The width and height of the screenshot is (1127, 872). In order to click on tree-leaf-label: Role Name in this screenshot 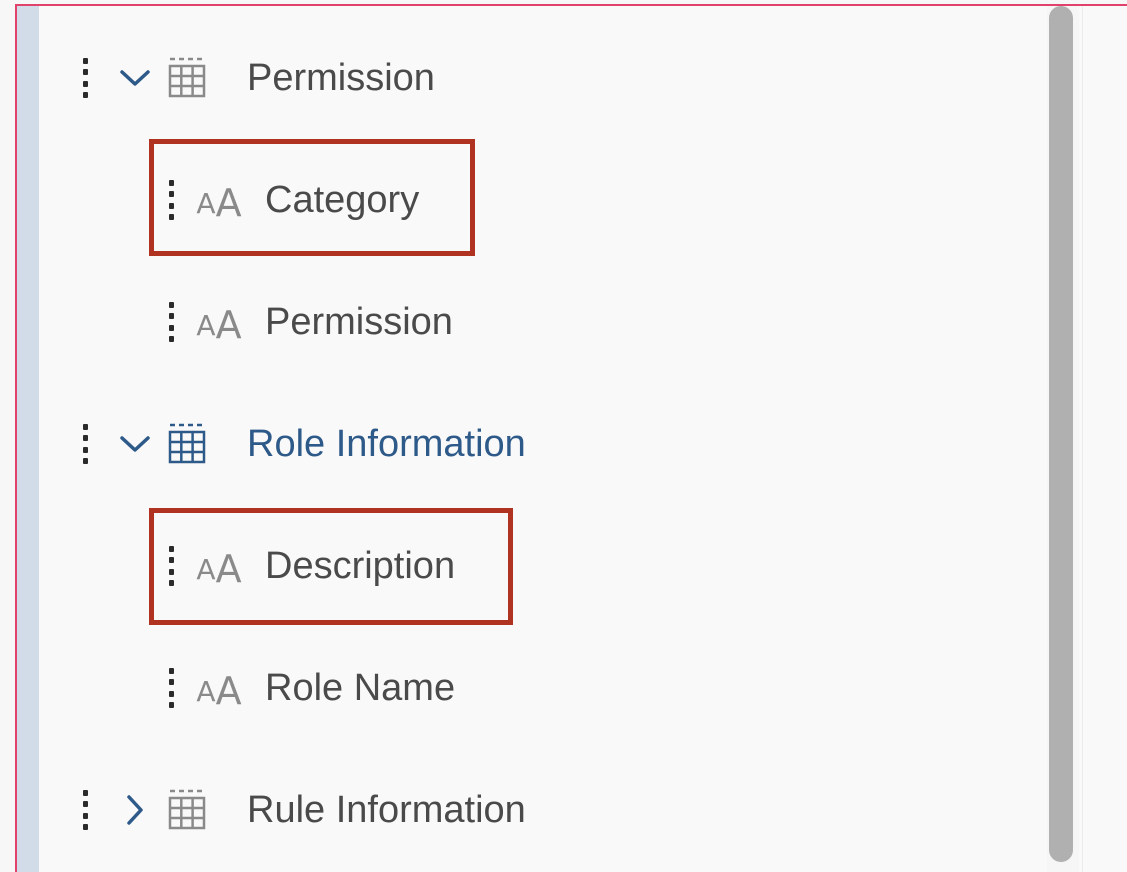, I will do `click(360, 687)`.